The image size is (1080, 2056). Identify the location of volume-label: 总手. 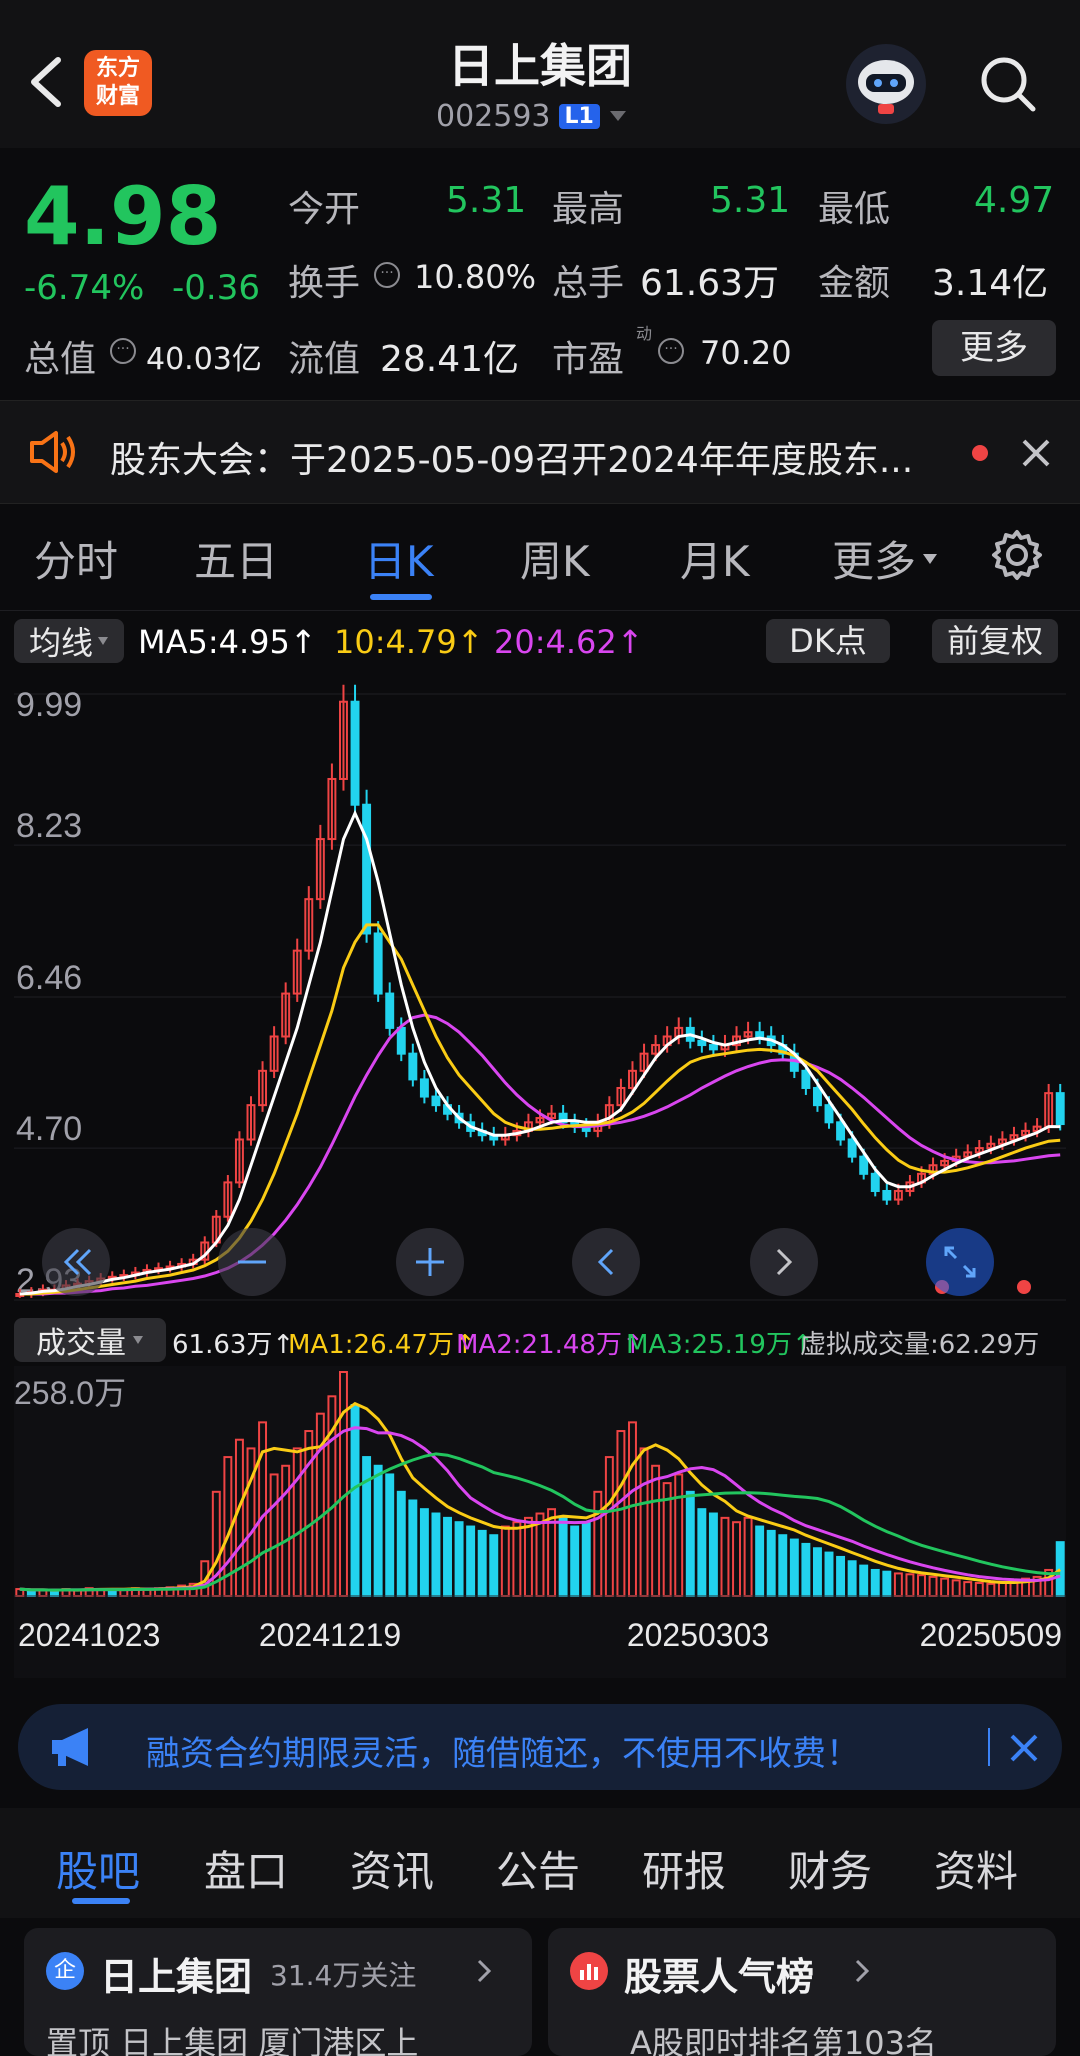
(588, 283).